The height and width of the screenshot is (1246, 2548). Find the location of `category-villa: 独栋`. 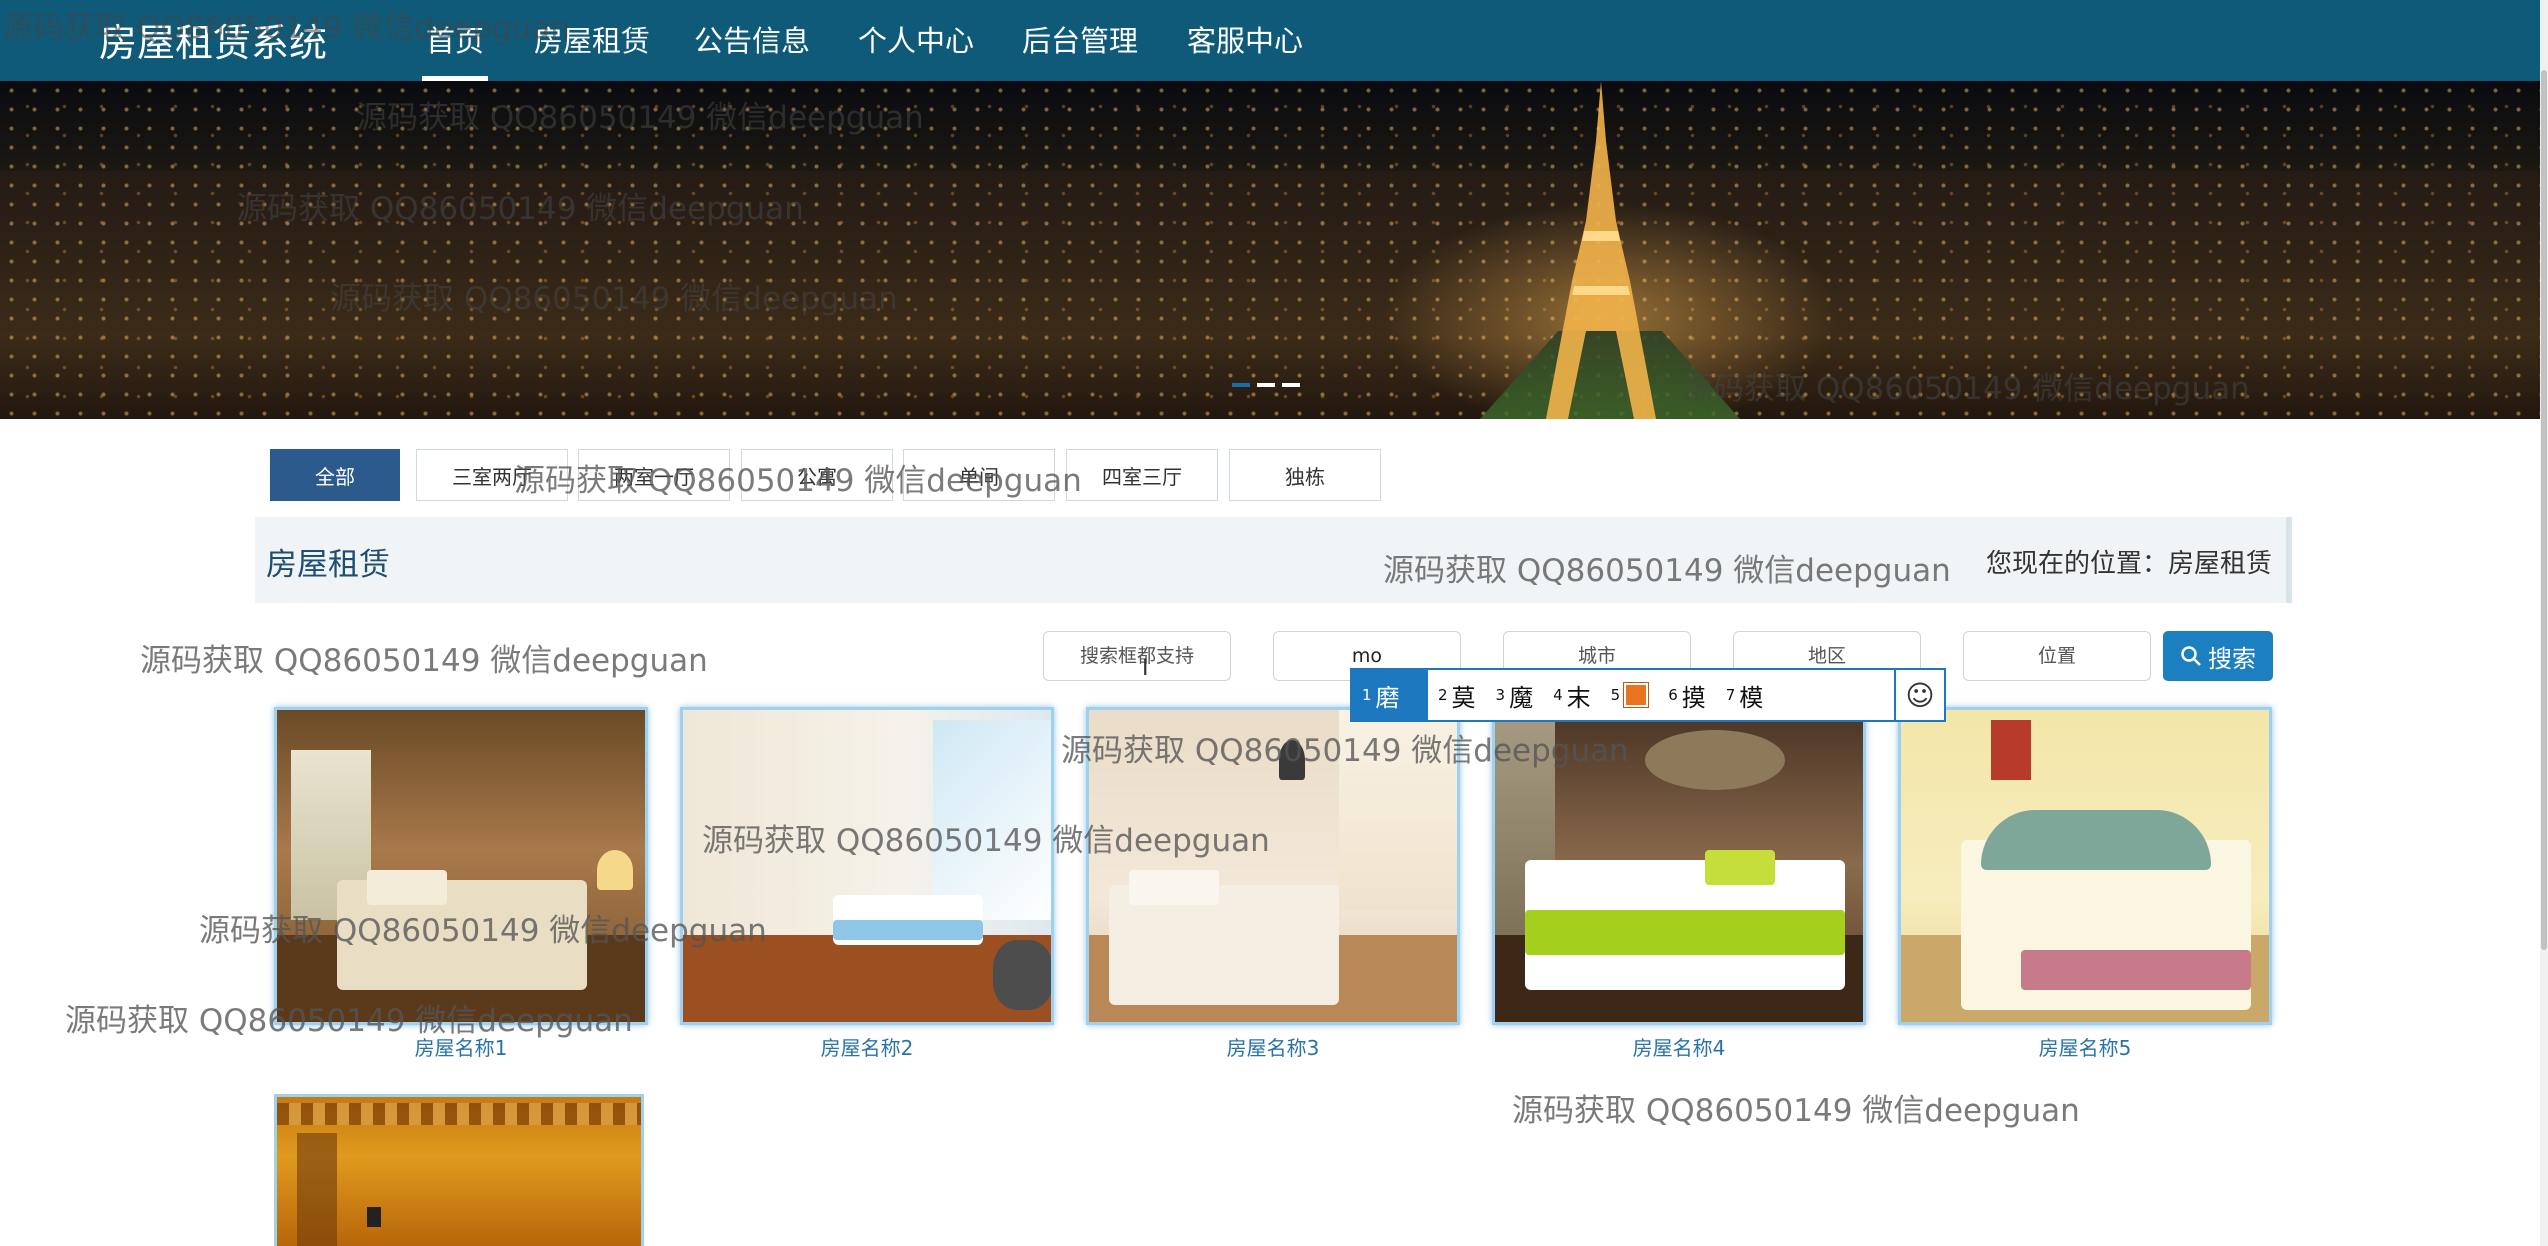

category-villa: 独栋 is located at coordinates (1305, 475).